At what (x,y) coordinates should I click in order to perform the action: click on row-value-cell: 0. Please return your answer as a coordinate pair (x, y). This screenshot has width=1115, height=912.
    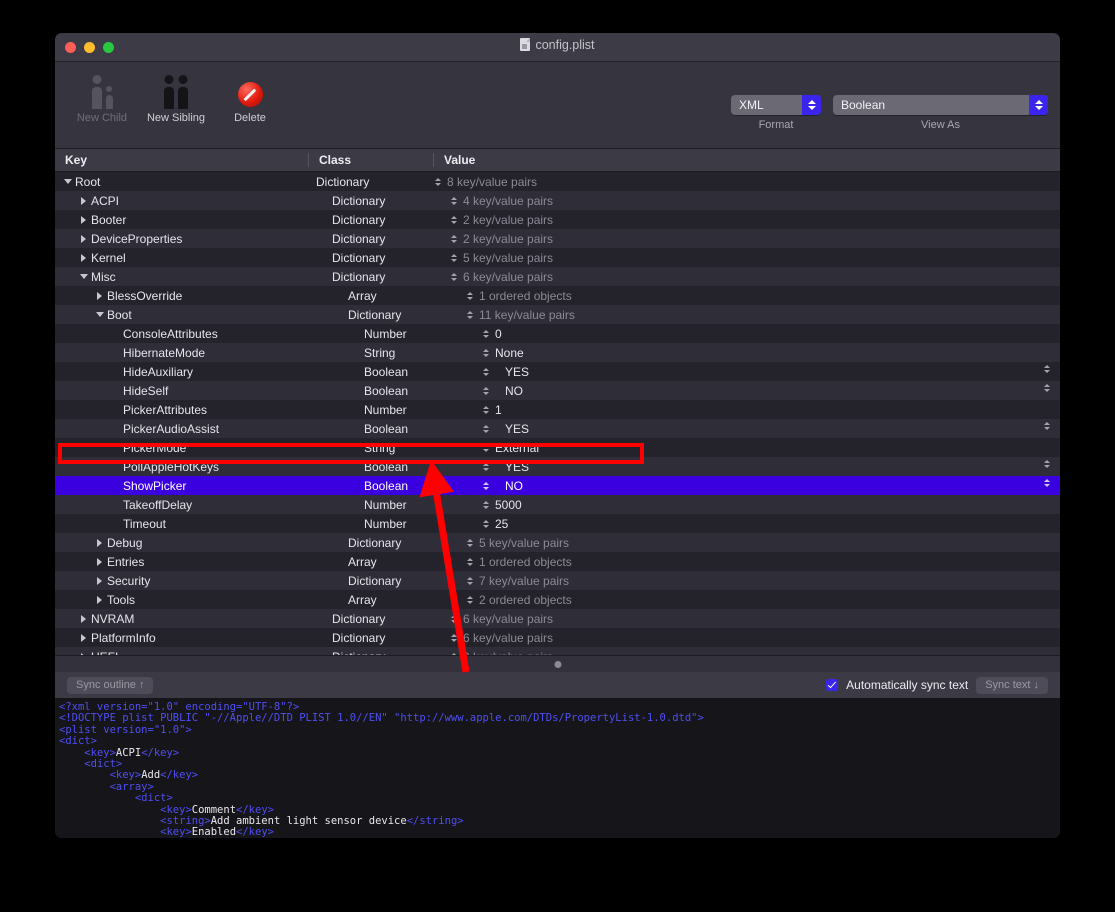
    Looking at the image, I should click on (769, 334).